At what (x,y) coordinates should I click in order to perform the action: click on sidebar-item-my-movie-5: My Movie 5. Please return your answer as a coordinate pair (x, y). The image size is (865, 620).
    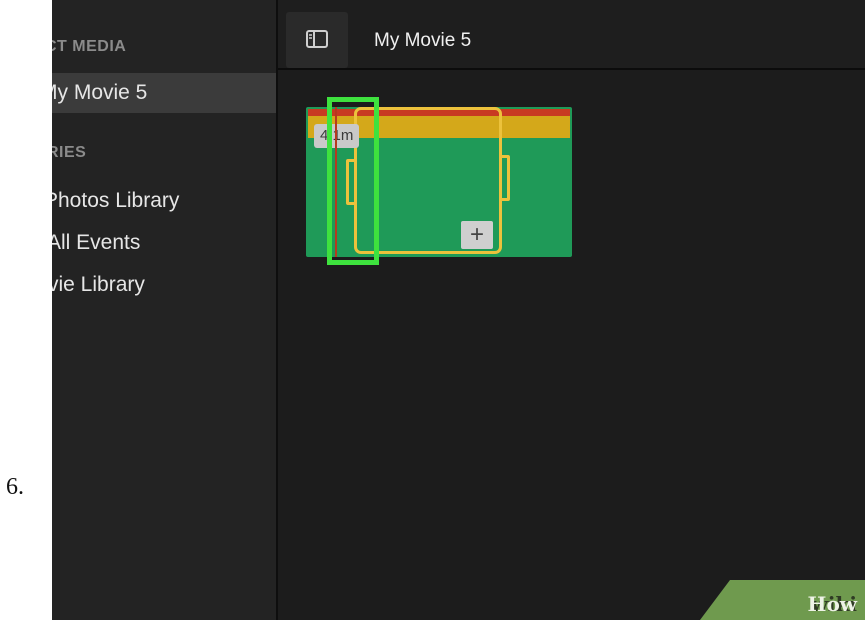
    Looking at the image, I should click on (164, 93).